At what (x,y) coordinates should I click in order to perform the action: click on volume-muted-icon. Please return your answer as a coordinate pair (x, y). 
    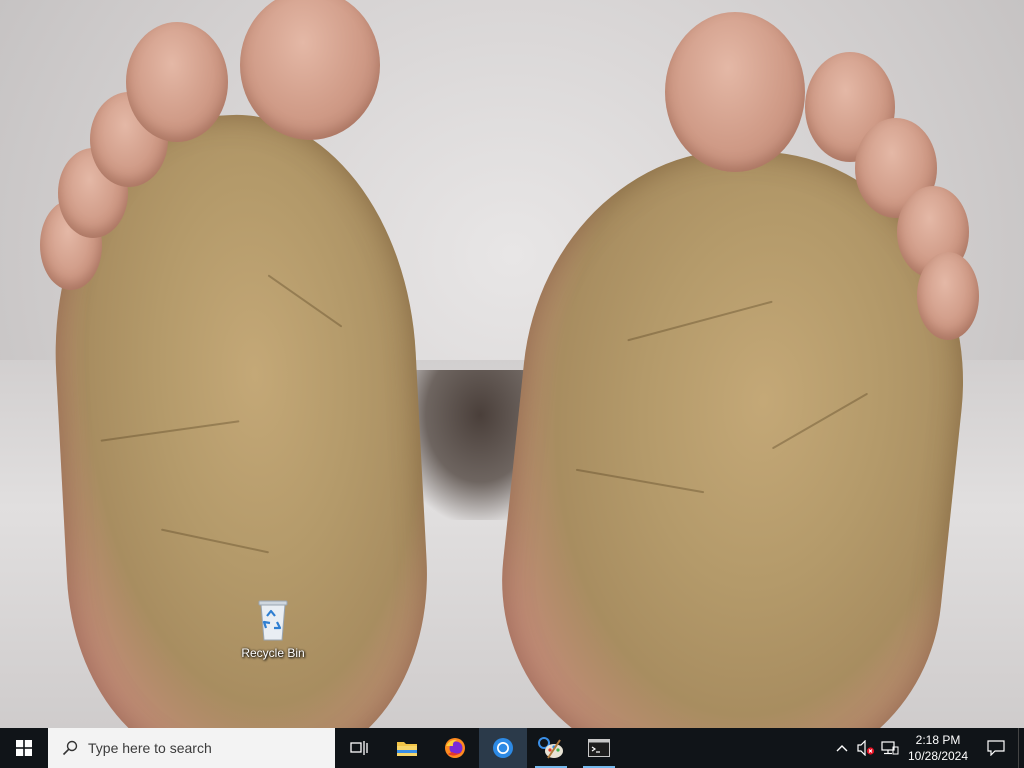
    Looking at the image, I should click on (866, 748).